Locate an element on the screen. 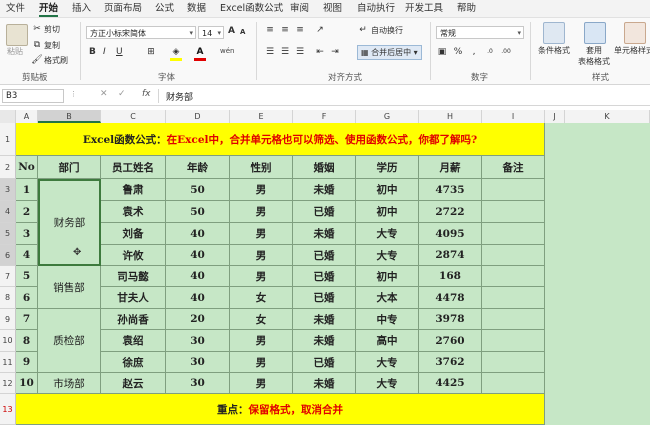 Image resolution: width=650 pixels, height=425 pixels. no-cell: 6 is located at coordinates (27, 298).